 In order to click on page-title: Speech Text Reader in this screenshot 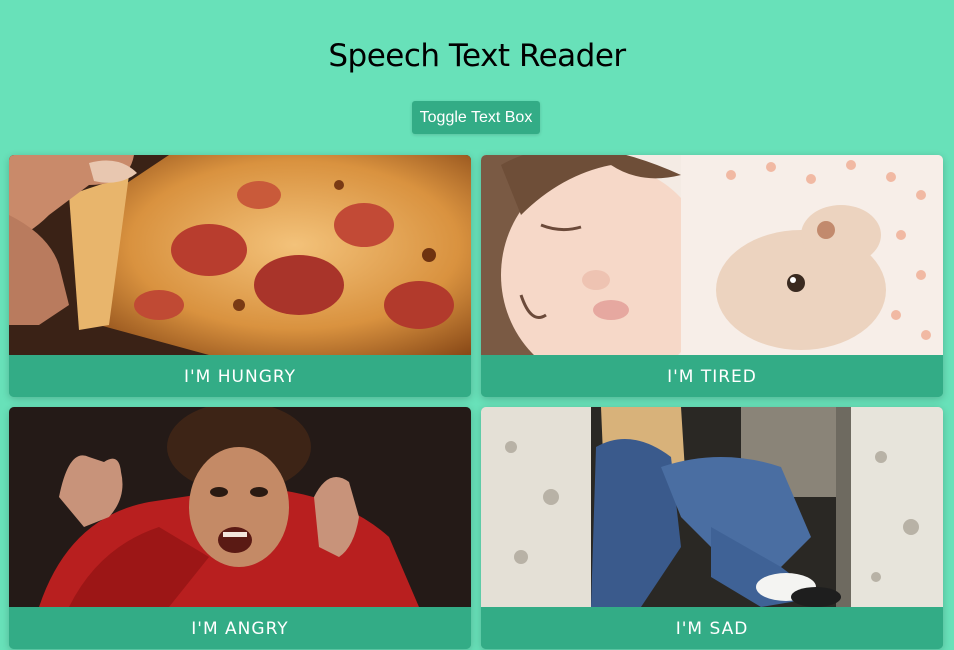, I will do `click(477, 56)`.